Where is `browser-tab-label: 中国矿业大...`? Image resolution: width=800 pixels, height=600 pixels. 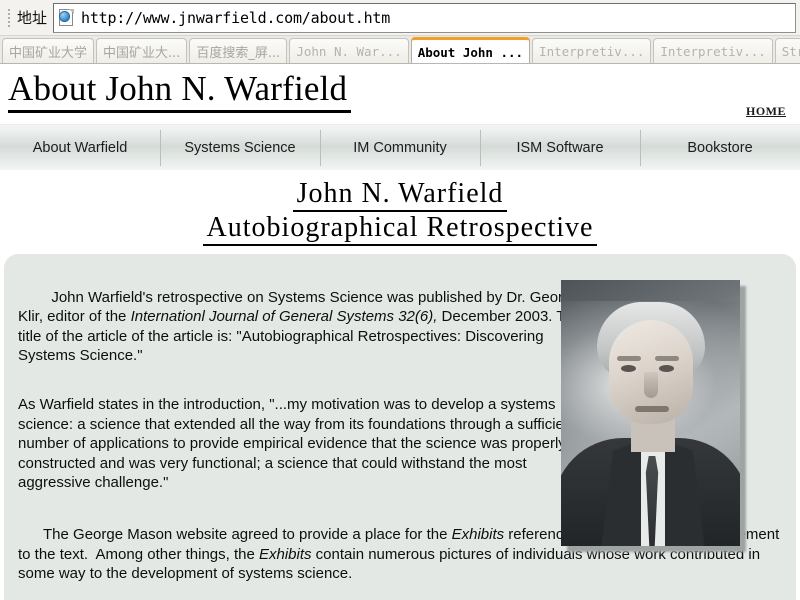 browser-tab-label: 中国矿业大... is located at coordinates (142, 53).